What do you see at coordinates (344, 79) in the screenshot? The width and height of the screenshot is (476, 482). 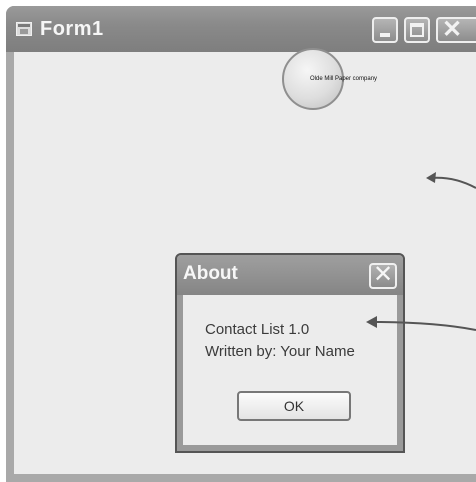 I see `logo-text: Olde Mill Paper company` at bounding box center [344, 79].